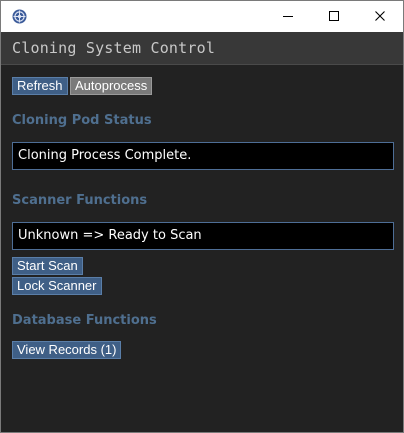 Image resolution: width=404 pixels, height=433 pixels. I want to click on scanner-status-display: Unknown => Ready to Scan, so click(203, 236).